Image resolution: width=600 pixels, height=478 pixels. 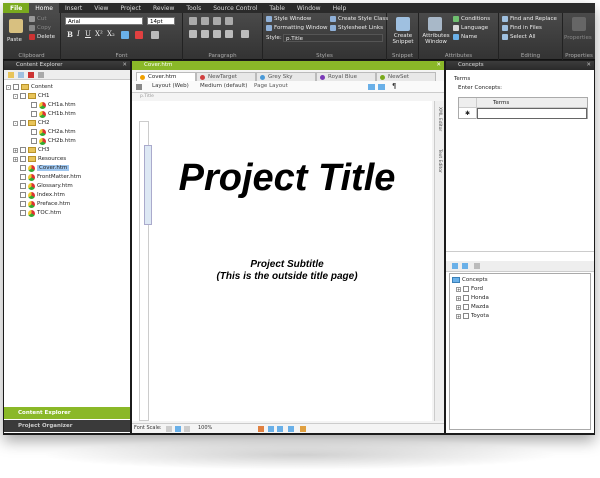 What do you see at coordinates (245, 34) in the screenshot?
I see `table-icon` at bounding box center [245, 34].